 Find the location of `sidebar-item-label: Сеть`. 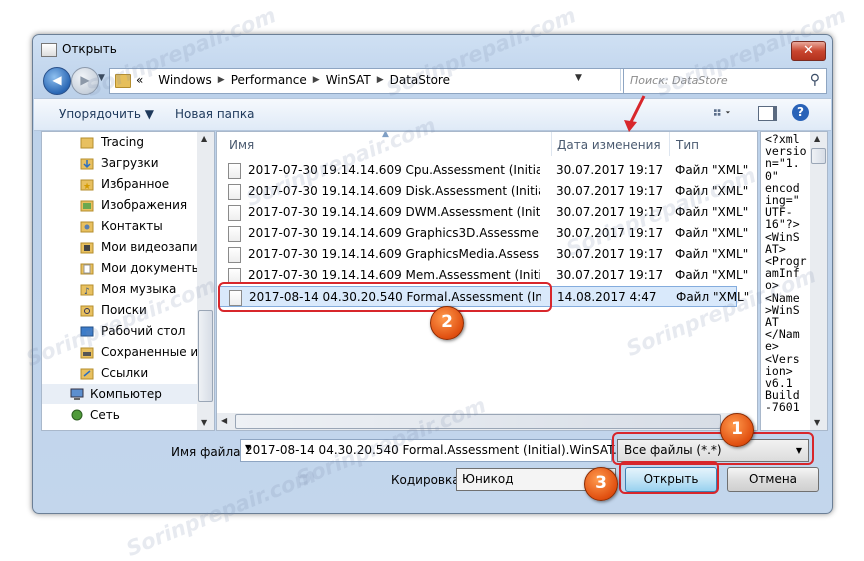

sidebar-item-label: Сеть is located at coordinates (105, 415).